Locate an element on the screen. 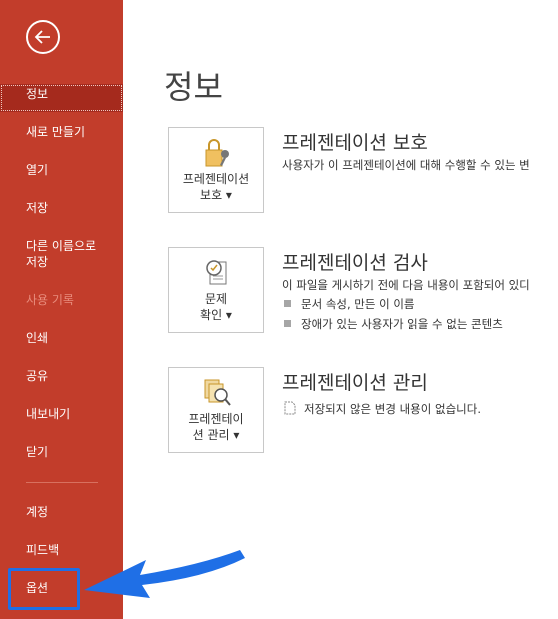 The width and height of the screenshot is (558, 619). nav-item-save: 저장 is located at coordinates (61, 208).